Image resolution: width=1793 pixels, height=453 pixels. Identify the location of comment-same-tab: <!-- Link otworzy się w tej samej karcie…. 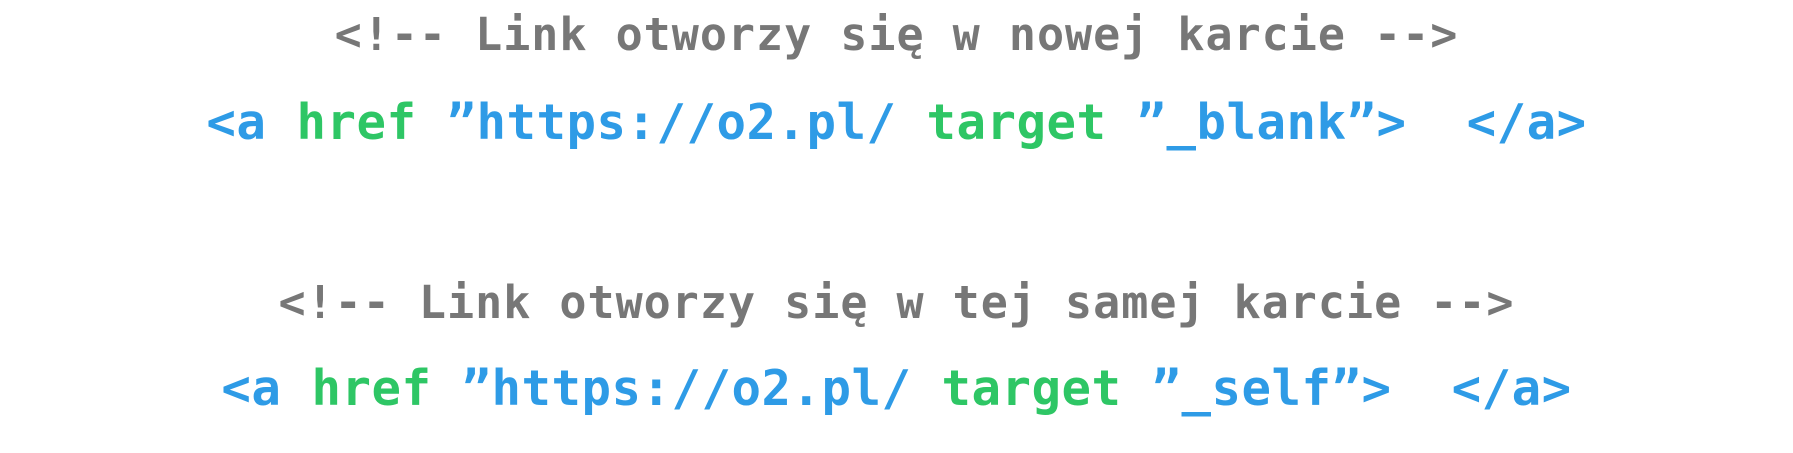
(896, 302).